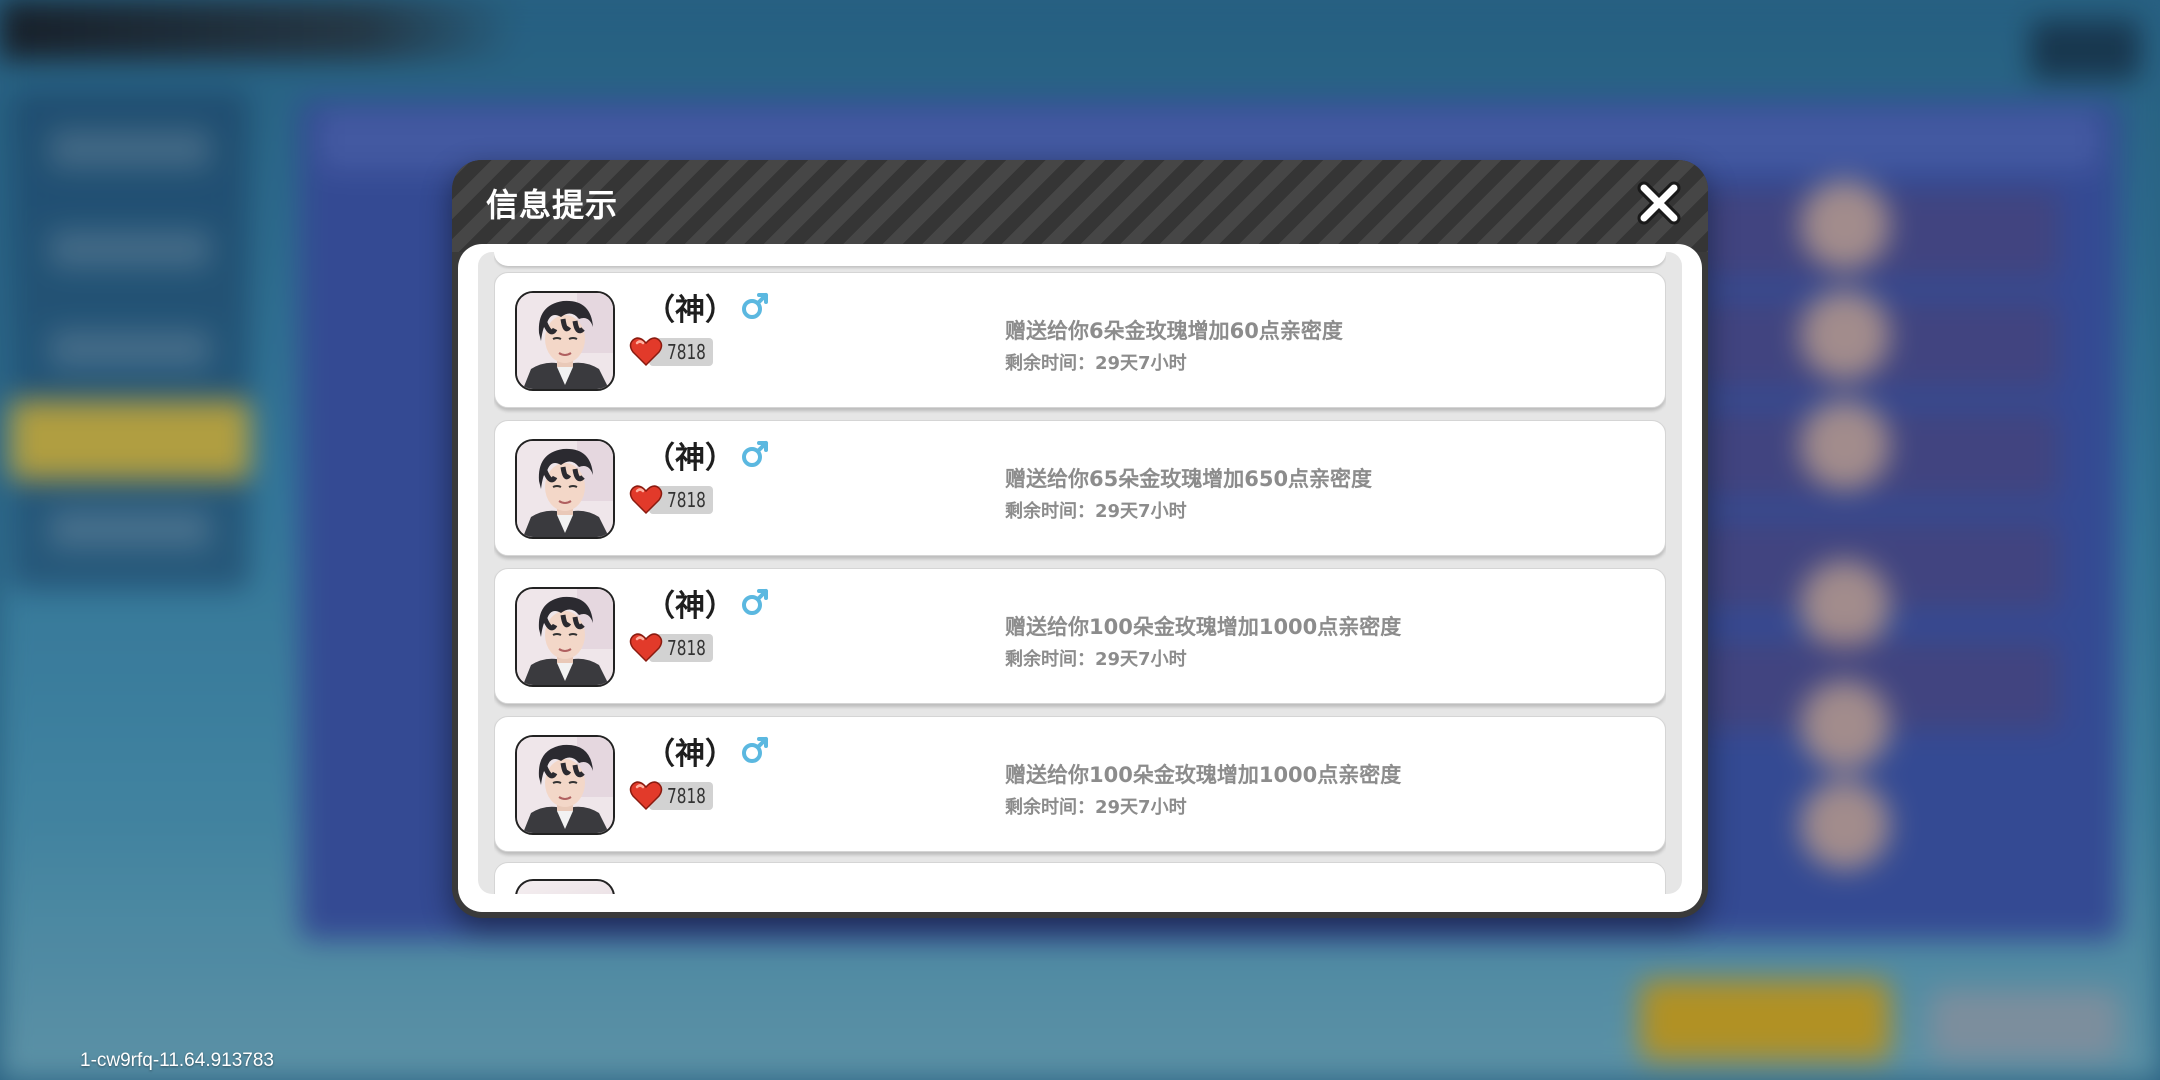  I want to click on gift-message: 赠送给你65朵金玫瑰增加650点亲密度, so click(1189, 479).